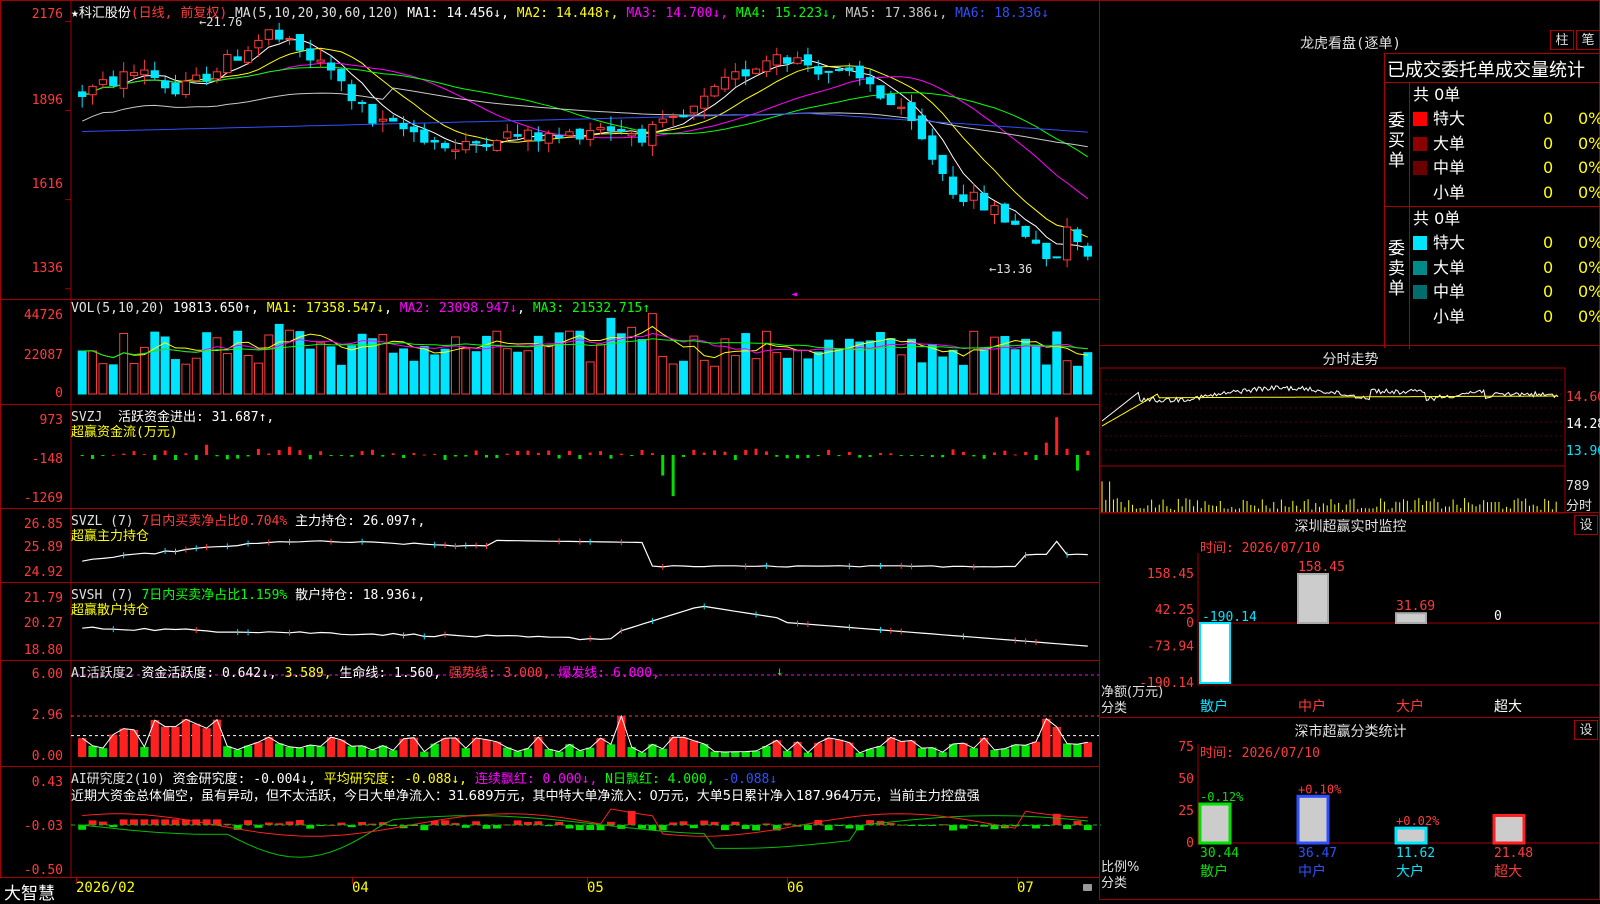 This screenshot has width=1600, height=904. What do you see at coordinates (1114, 708) in the screenshot?
I see `sz-monitor-xlabel: 分类` at bounding box center [1114, 708].